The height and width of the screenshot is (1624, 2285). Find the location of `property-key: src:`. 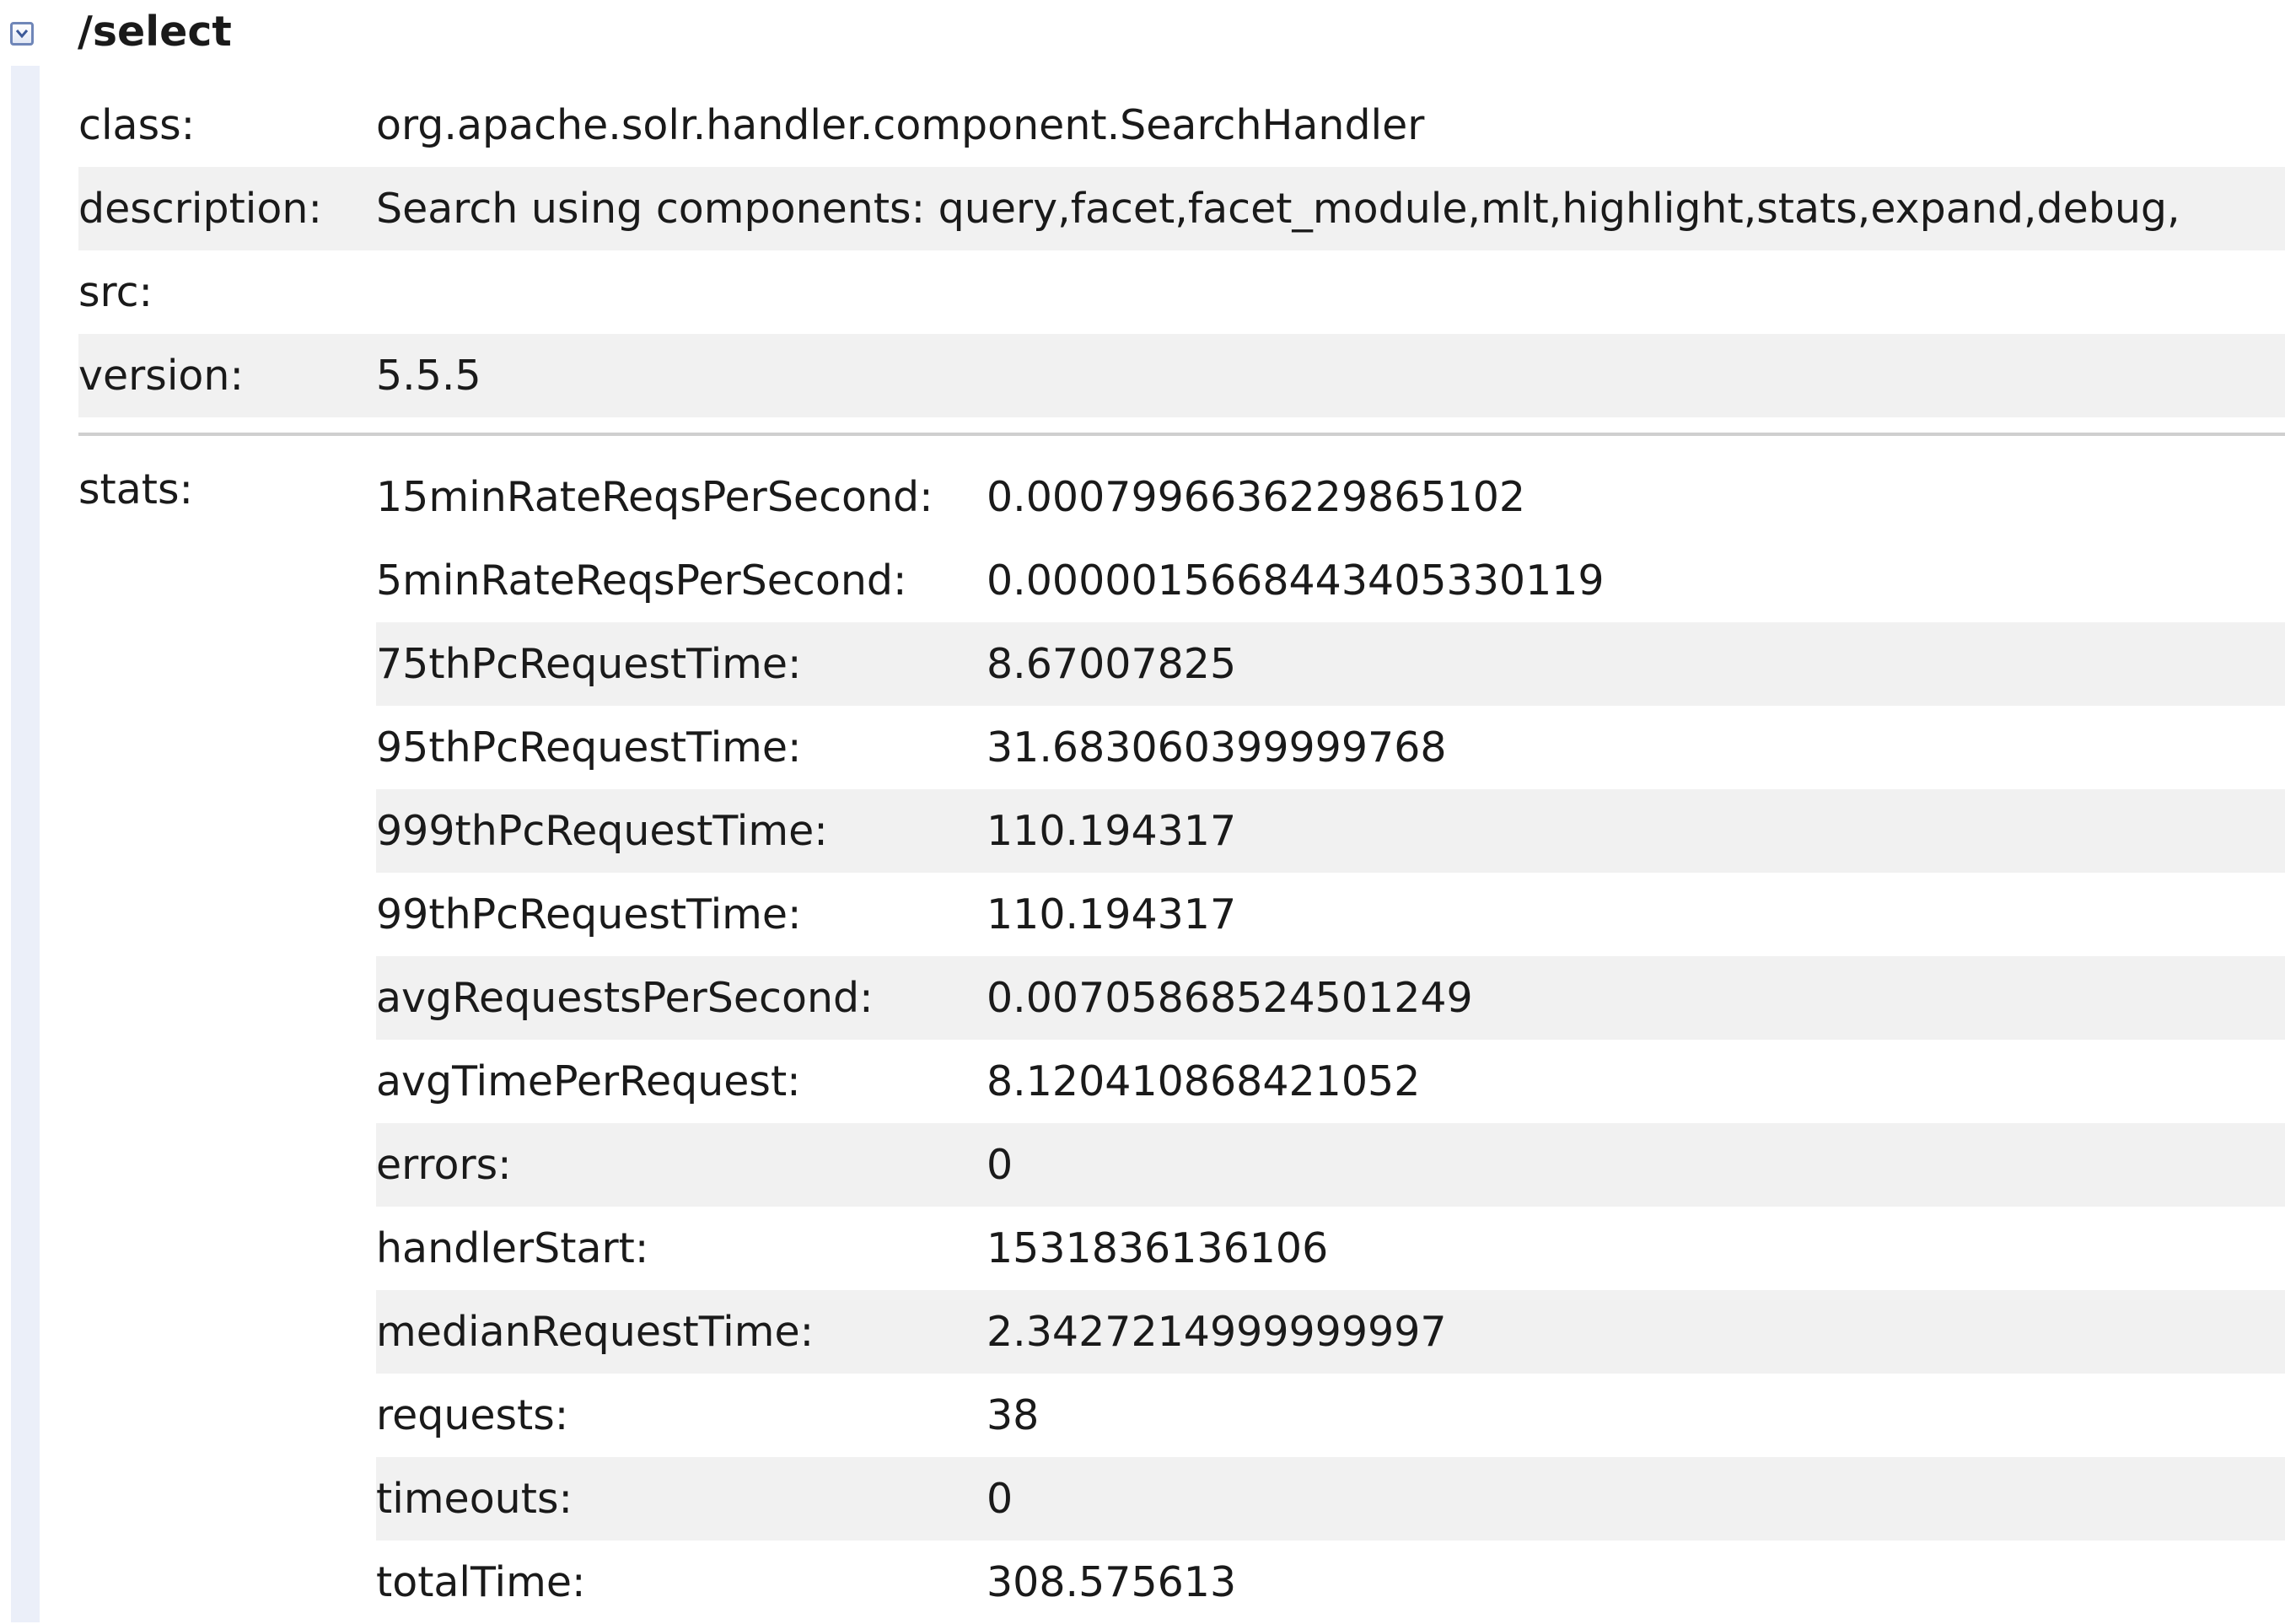

property-key: src: is located at coordinates (116, 292).